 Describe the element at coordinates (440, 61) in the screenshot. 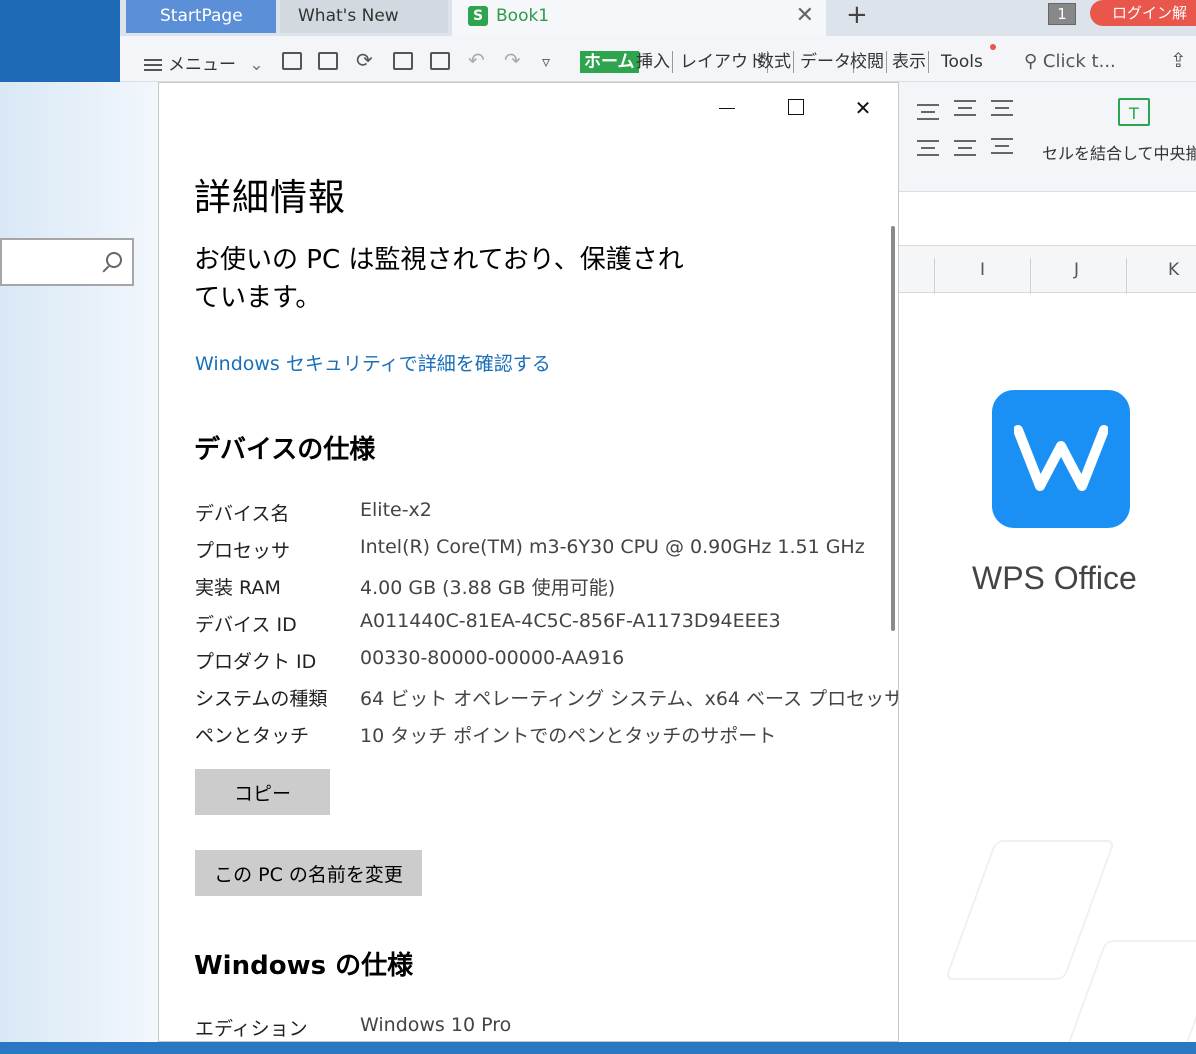

I see `print-preview-icon` at that location.